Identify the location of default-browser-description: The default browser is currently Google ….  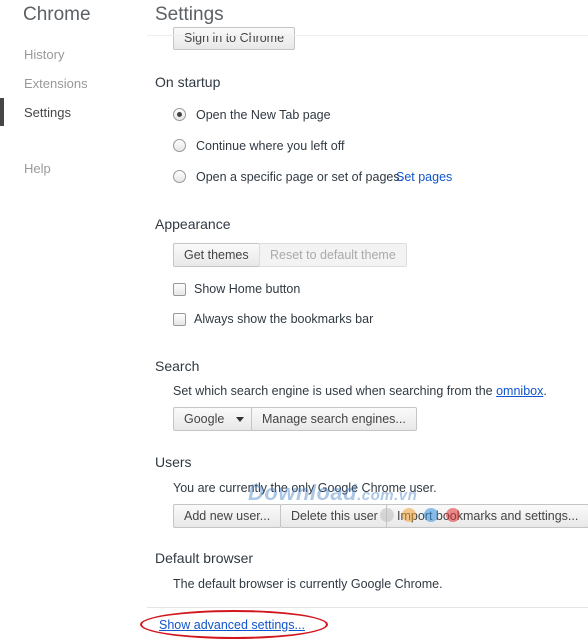
(308, 584).